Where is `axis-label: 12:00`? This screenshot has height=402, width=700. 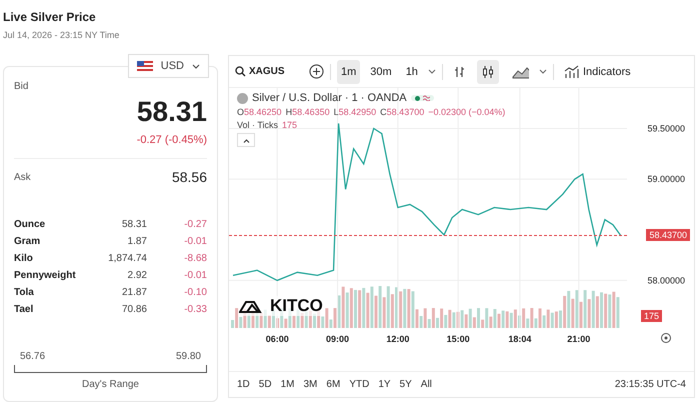
axis-label: 12:00 is located at coordinates (398, 339).